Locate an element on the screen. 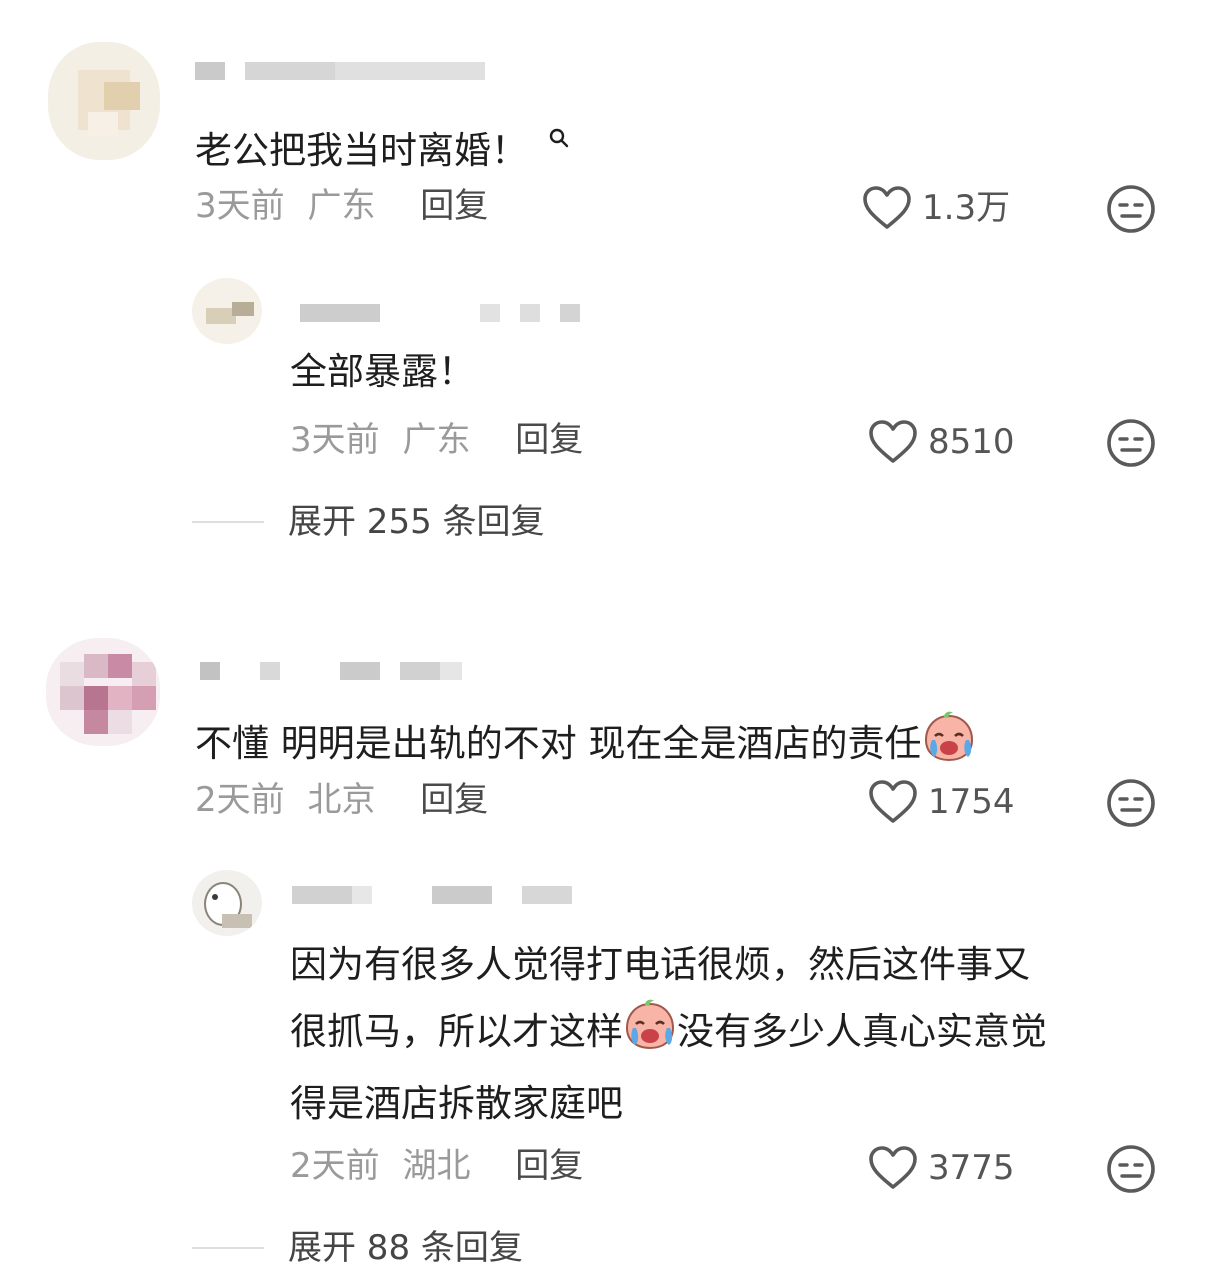 The width and height of the screenshot is (1206, 1278). reply-location: 广东 is located at coordinates (436, 440).